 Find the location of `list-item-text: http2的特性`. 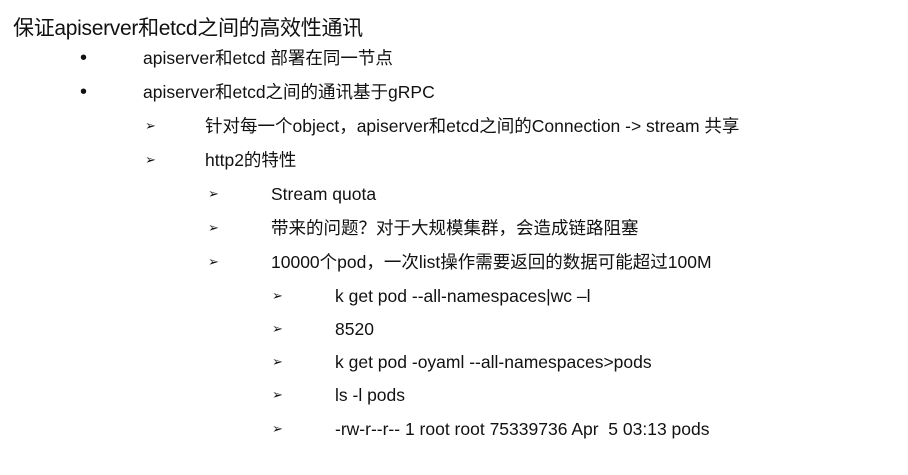

list-item-text: http2的特性 is located at coordinates (251, 160).